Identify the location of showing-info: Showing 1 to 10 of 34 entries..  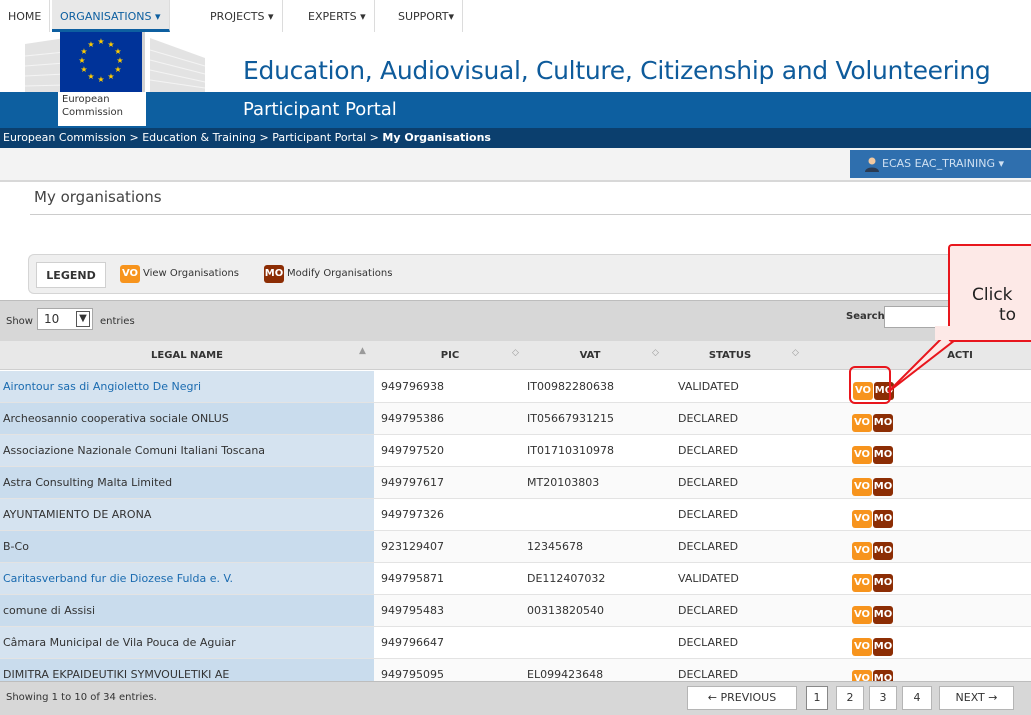
(81, 697).